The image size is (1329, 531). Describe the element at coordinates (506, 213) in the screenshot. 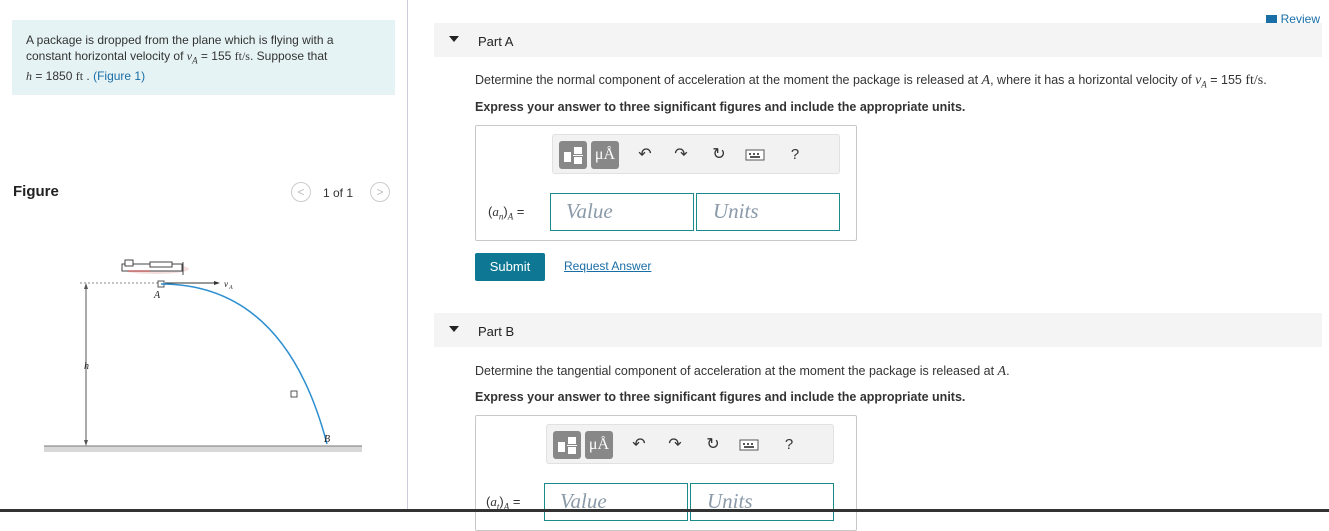

I see `part-a-equation-label: (an)A =` at that location.